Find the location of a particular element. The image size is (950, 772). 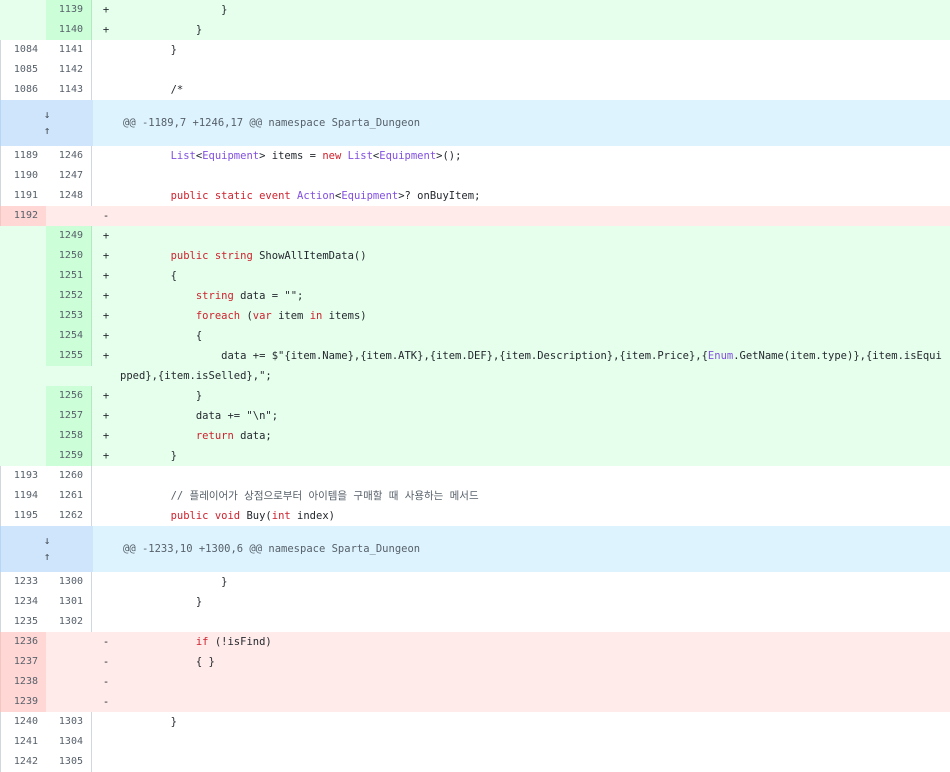

added-line: 1251 + { is located at coordinates (475, 276).